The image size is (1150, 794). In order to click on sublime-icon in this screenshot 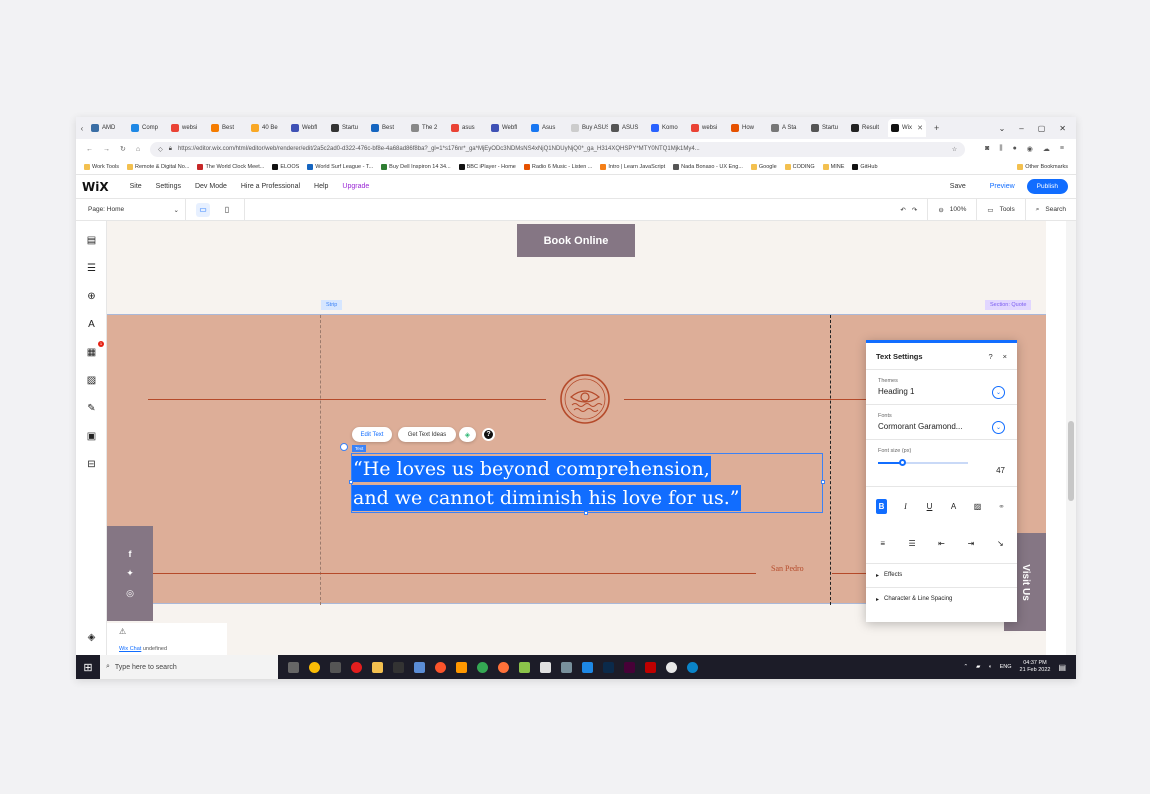, I will do `click(461, 667)`.